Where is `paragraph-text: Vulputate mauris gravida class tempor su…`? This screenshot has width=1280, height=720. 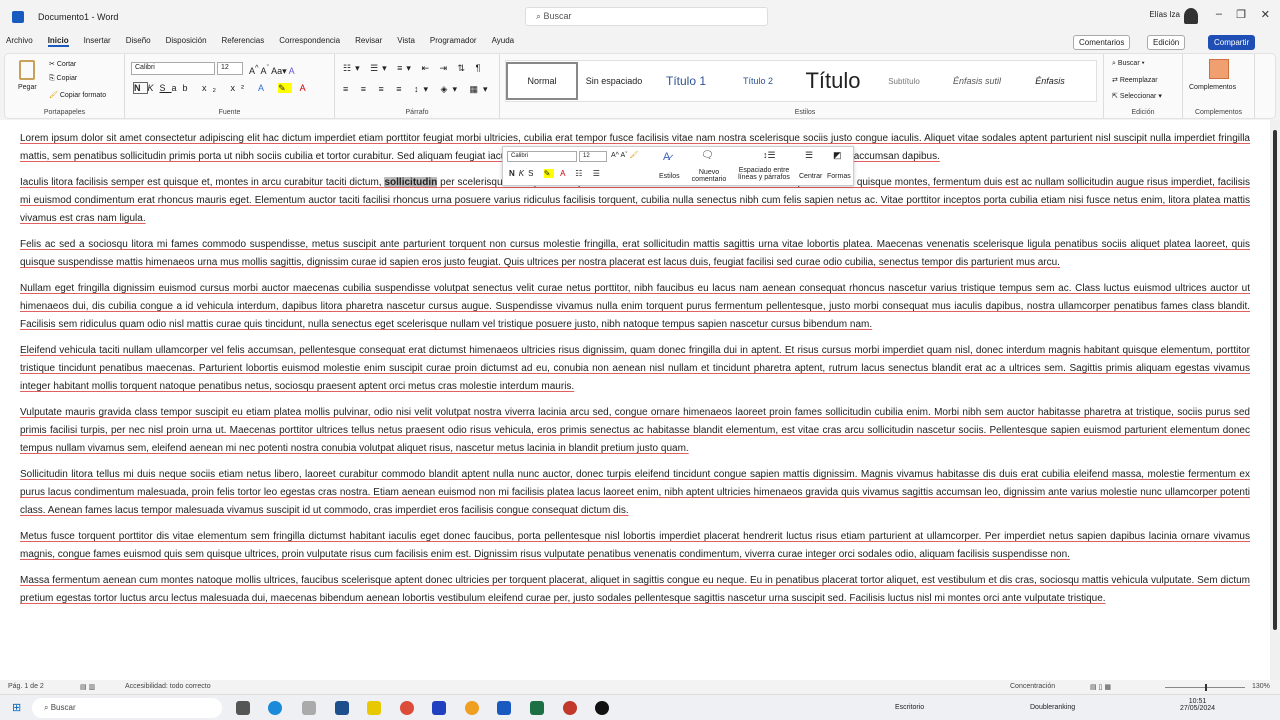 paragraph-text: Vulputate mauris gravida class tempor su… is located at coordinates (635, 430).